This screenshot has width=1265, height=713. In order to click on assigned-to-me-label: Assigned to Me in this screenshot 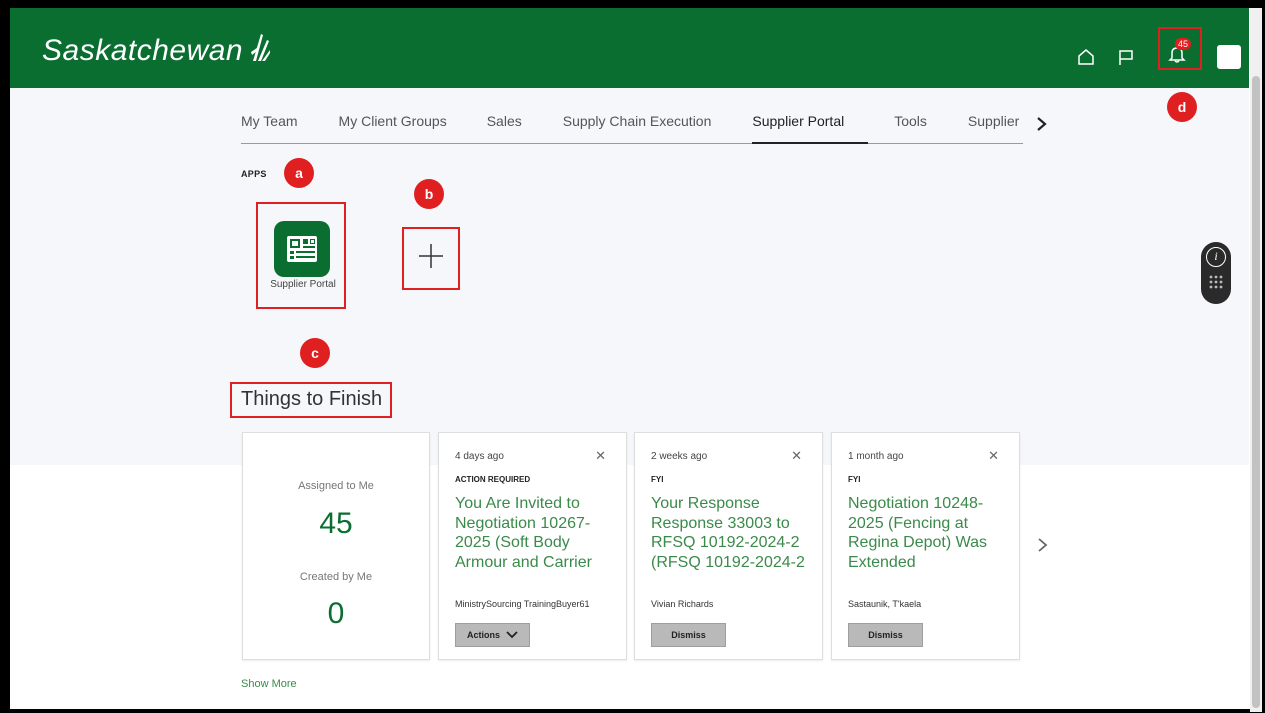, I will do `click(336, 486)`.